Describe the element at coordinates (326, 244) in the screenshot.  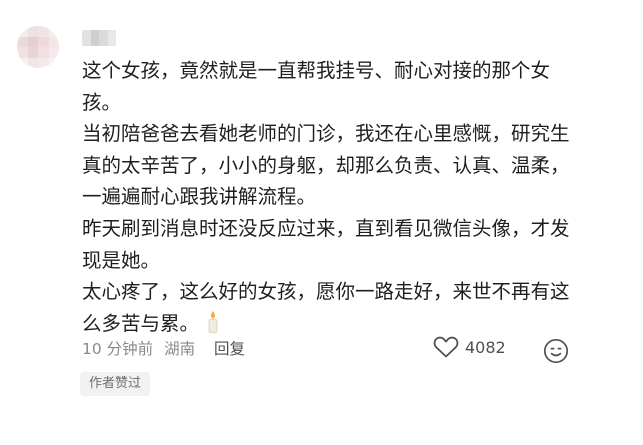
I see `comment-paragraph: 昨天刷到消息时还没反应过来，直到看见微信头像，才发现是她。` at that location.